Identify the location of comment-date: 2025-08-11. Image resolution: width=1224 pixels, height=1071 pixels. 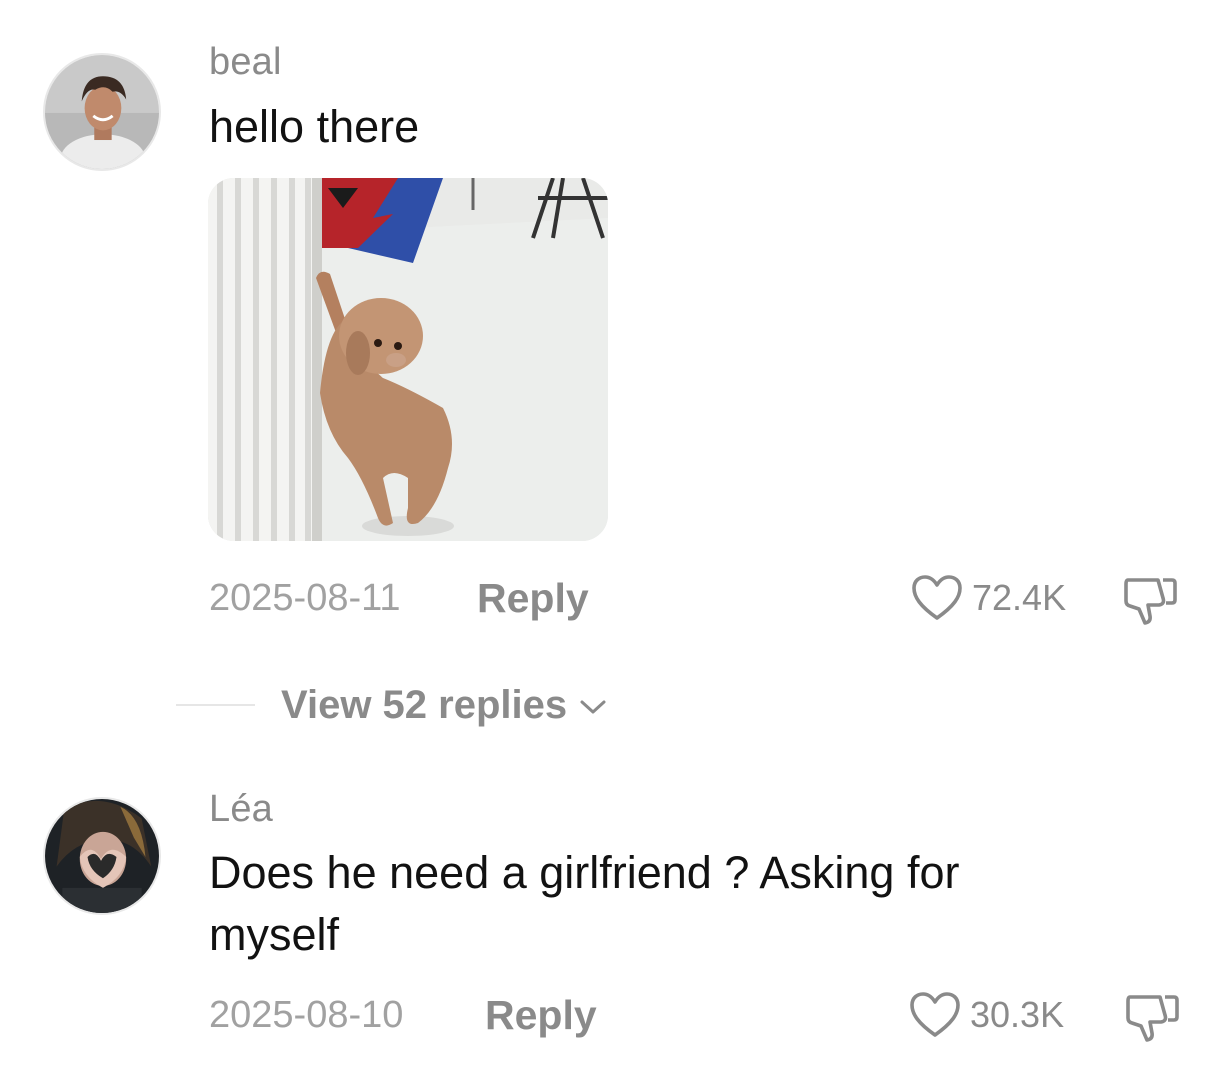
(305, 598).